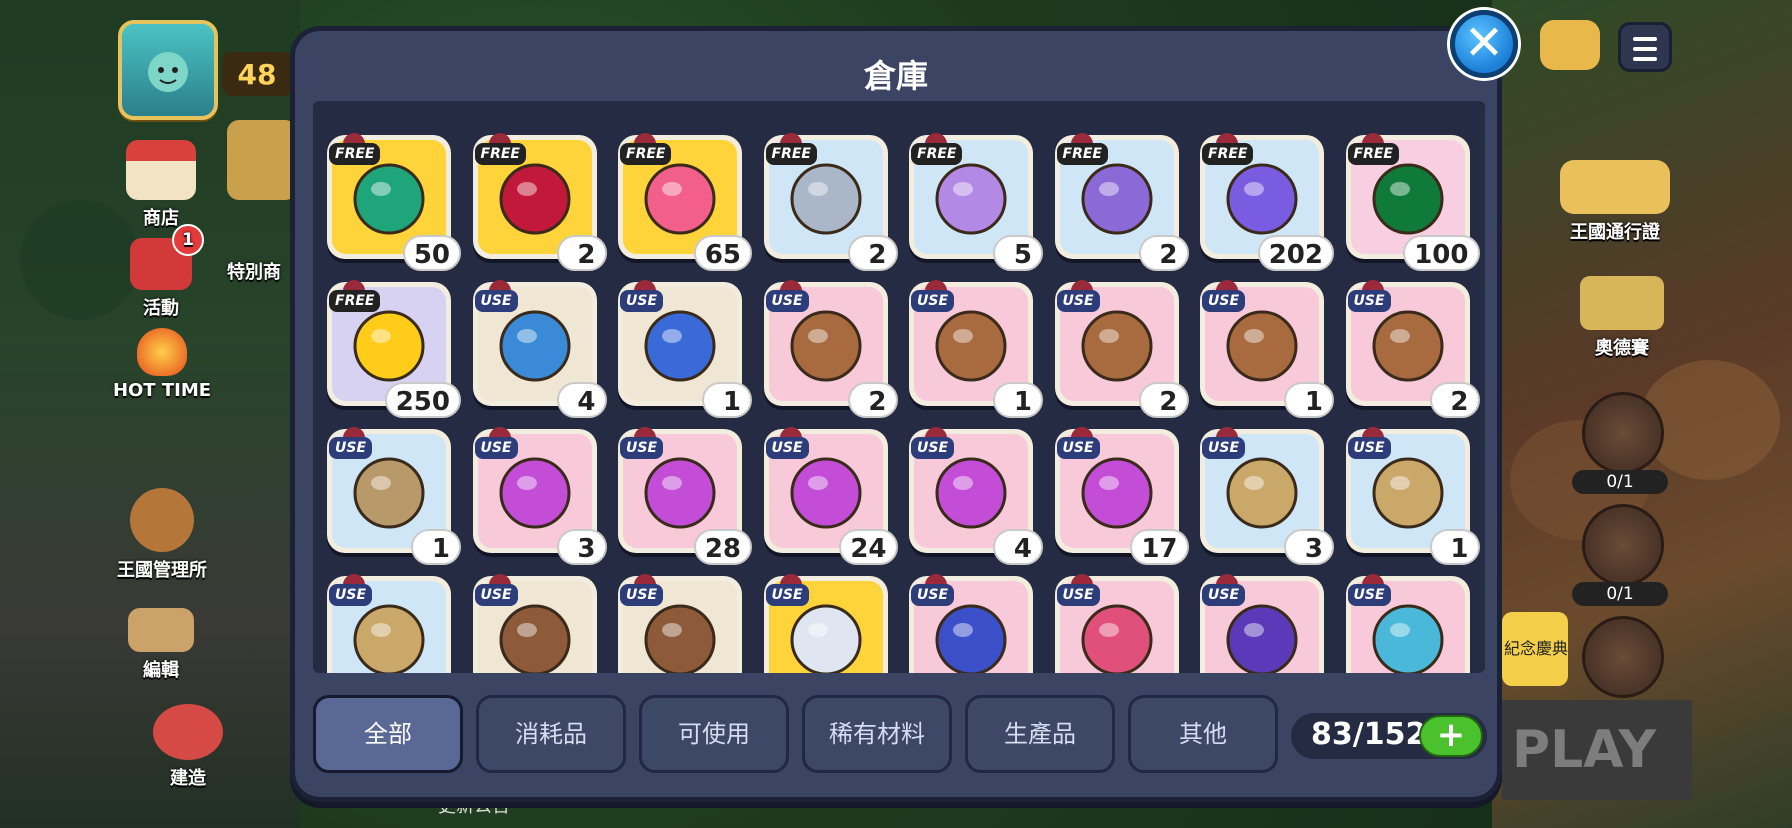  I want to click on storage-count: 83/152, so click(1369, 734).